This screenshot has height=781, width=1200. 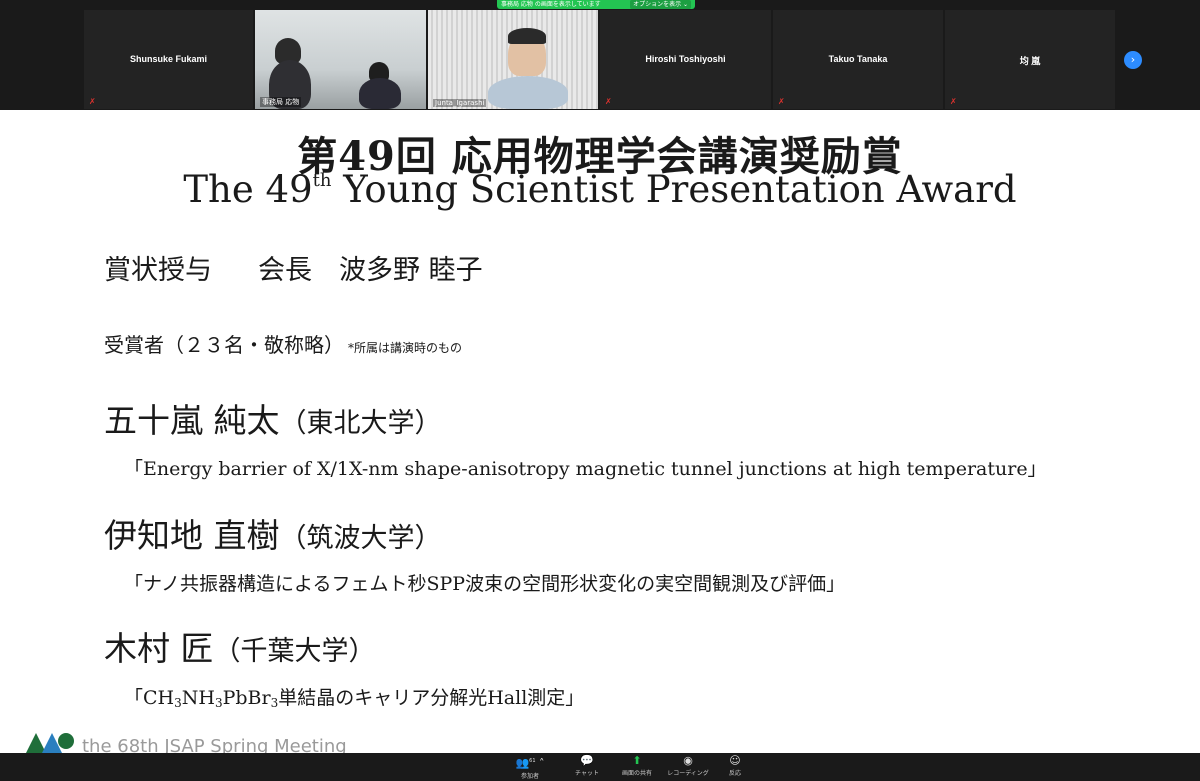 I want to click on participant-tile: Hiroshi Toshiyoshi ✗, so click(x=685, y=59).